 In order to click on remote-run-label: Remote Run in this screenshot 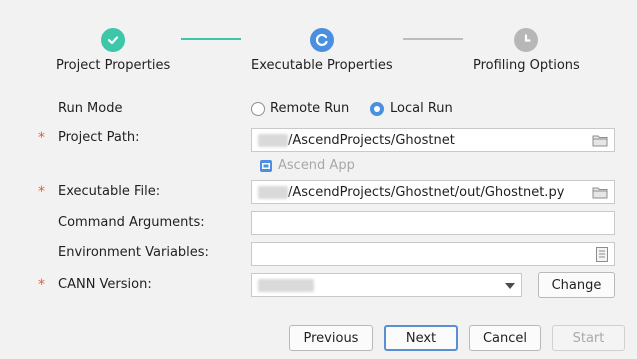, I will do `click(309, 108)`.